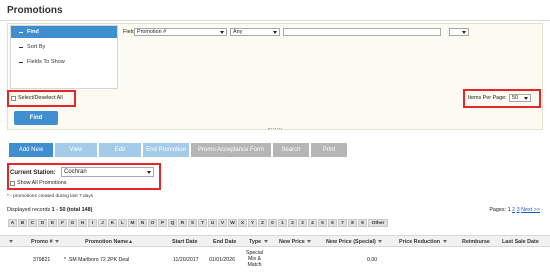  I want to click on alpha-filter-f: F, so click(62, 223).